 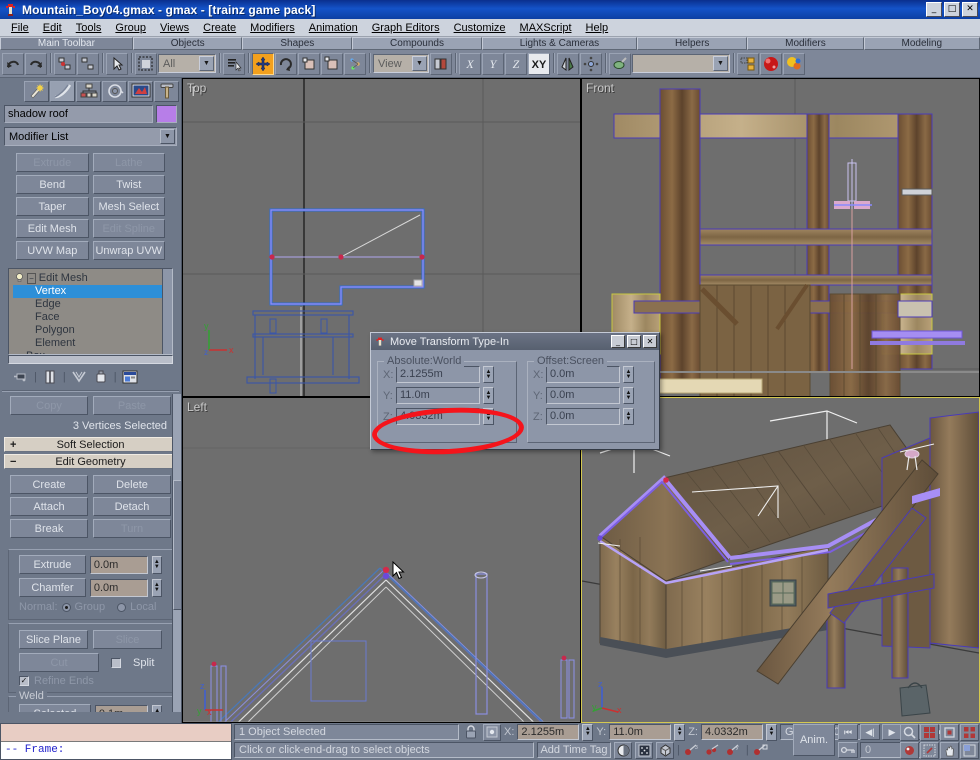 What do you see at coordinates (92, 291) in the screenshot?
I see `stack-item-vertex: Vertex` at bounding box center [92, 291].